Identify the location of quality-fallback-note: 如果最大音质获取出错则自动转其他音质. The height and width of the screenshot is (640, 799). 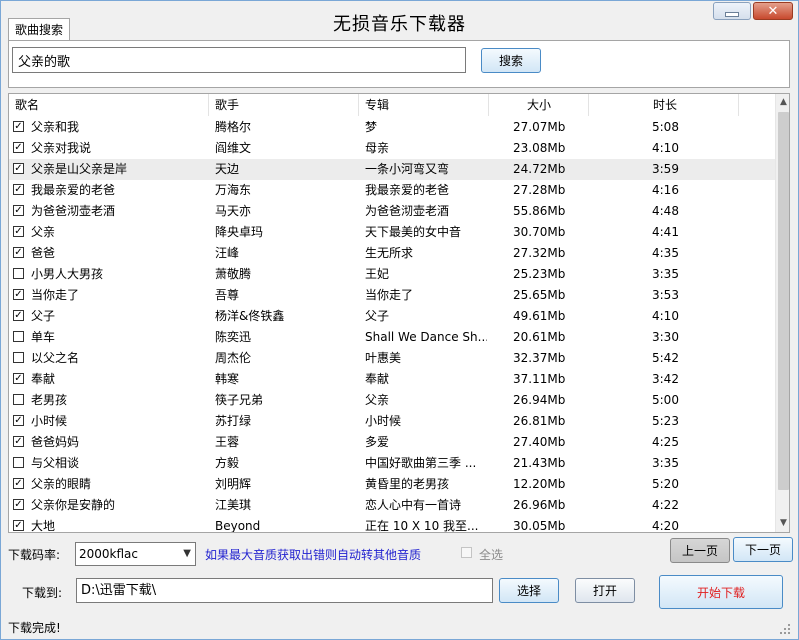
(313, 555).